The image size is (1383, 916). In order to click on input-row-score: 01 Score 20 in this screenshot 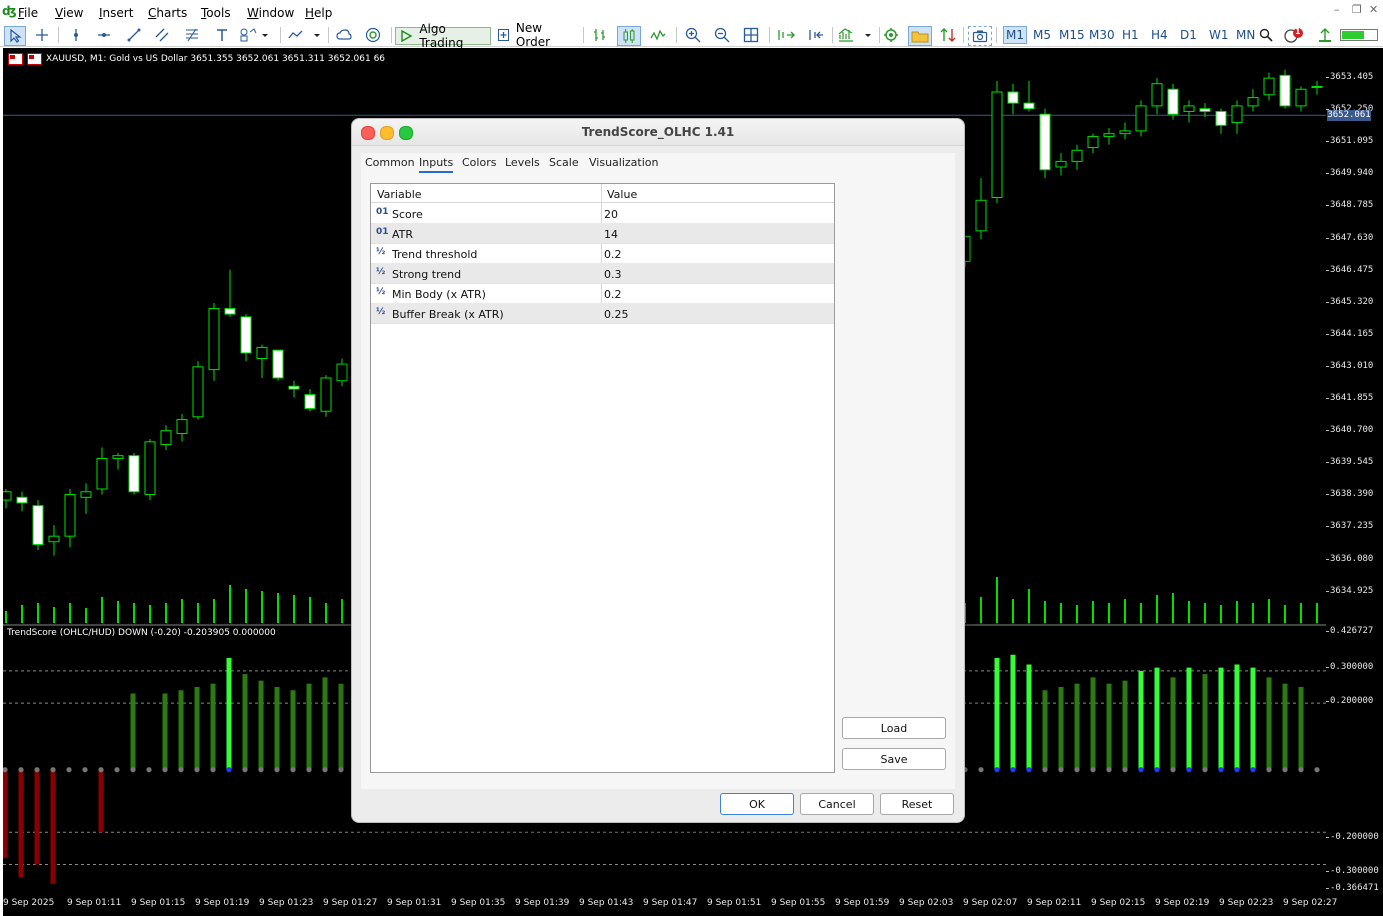, I will do `click(602, 213)`.